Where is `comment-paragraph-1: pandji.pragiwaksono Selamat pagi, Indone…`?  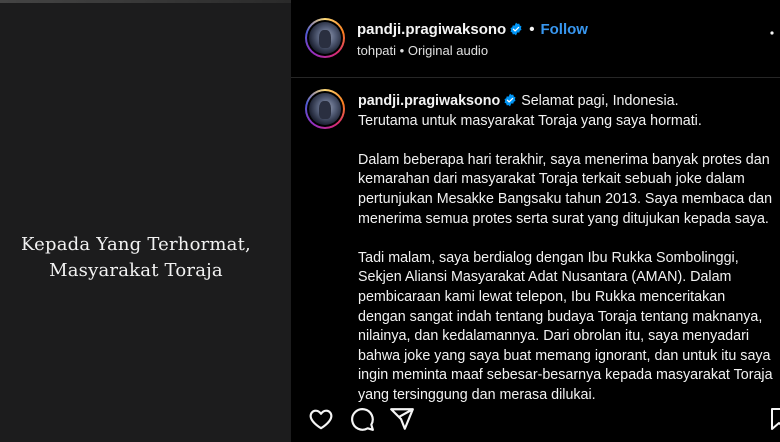
comment-paragraph-1: pandji.pragiwaksono Selamat pagi, Indone… is located at coordinates (567, 111).